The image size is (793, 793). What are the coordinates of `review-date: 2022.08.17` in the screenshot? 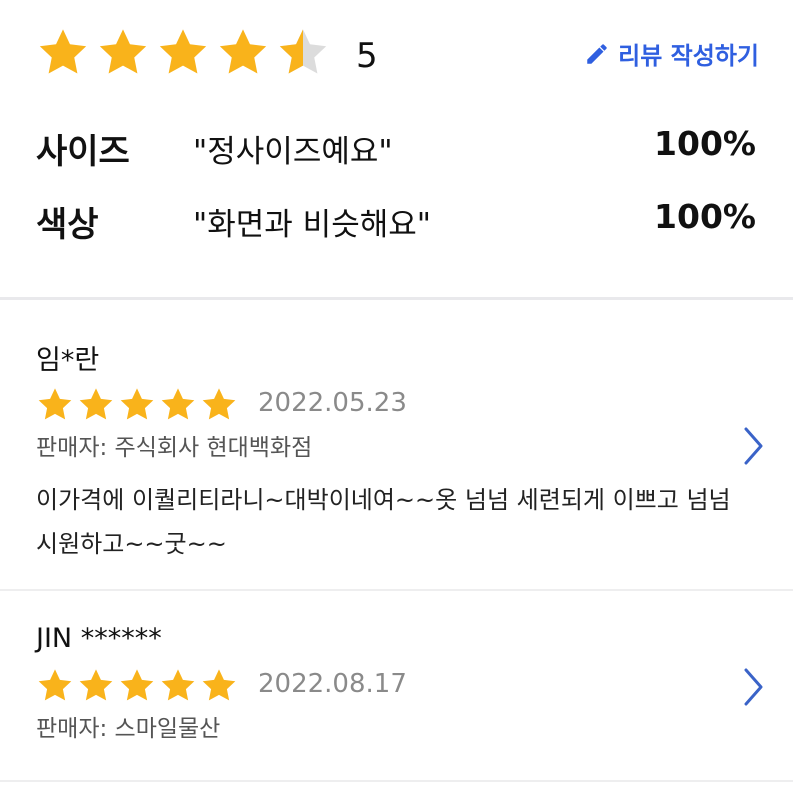 It's located at (332, 684).